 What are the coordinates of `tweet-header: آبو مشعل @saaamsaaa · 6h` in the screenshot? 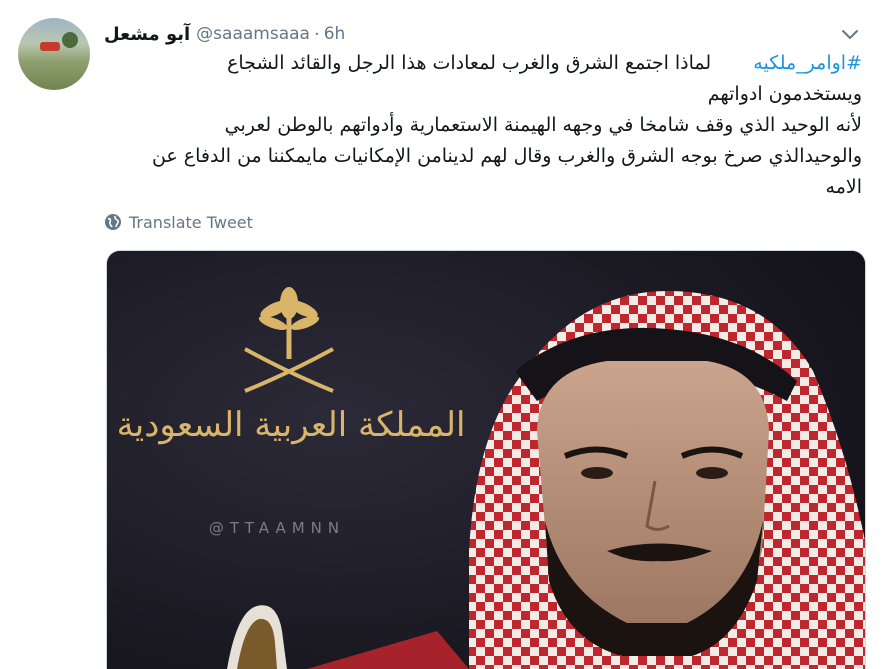 It's located at (224, 34).